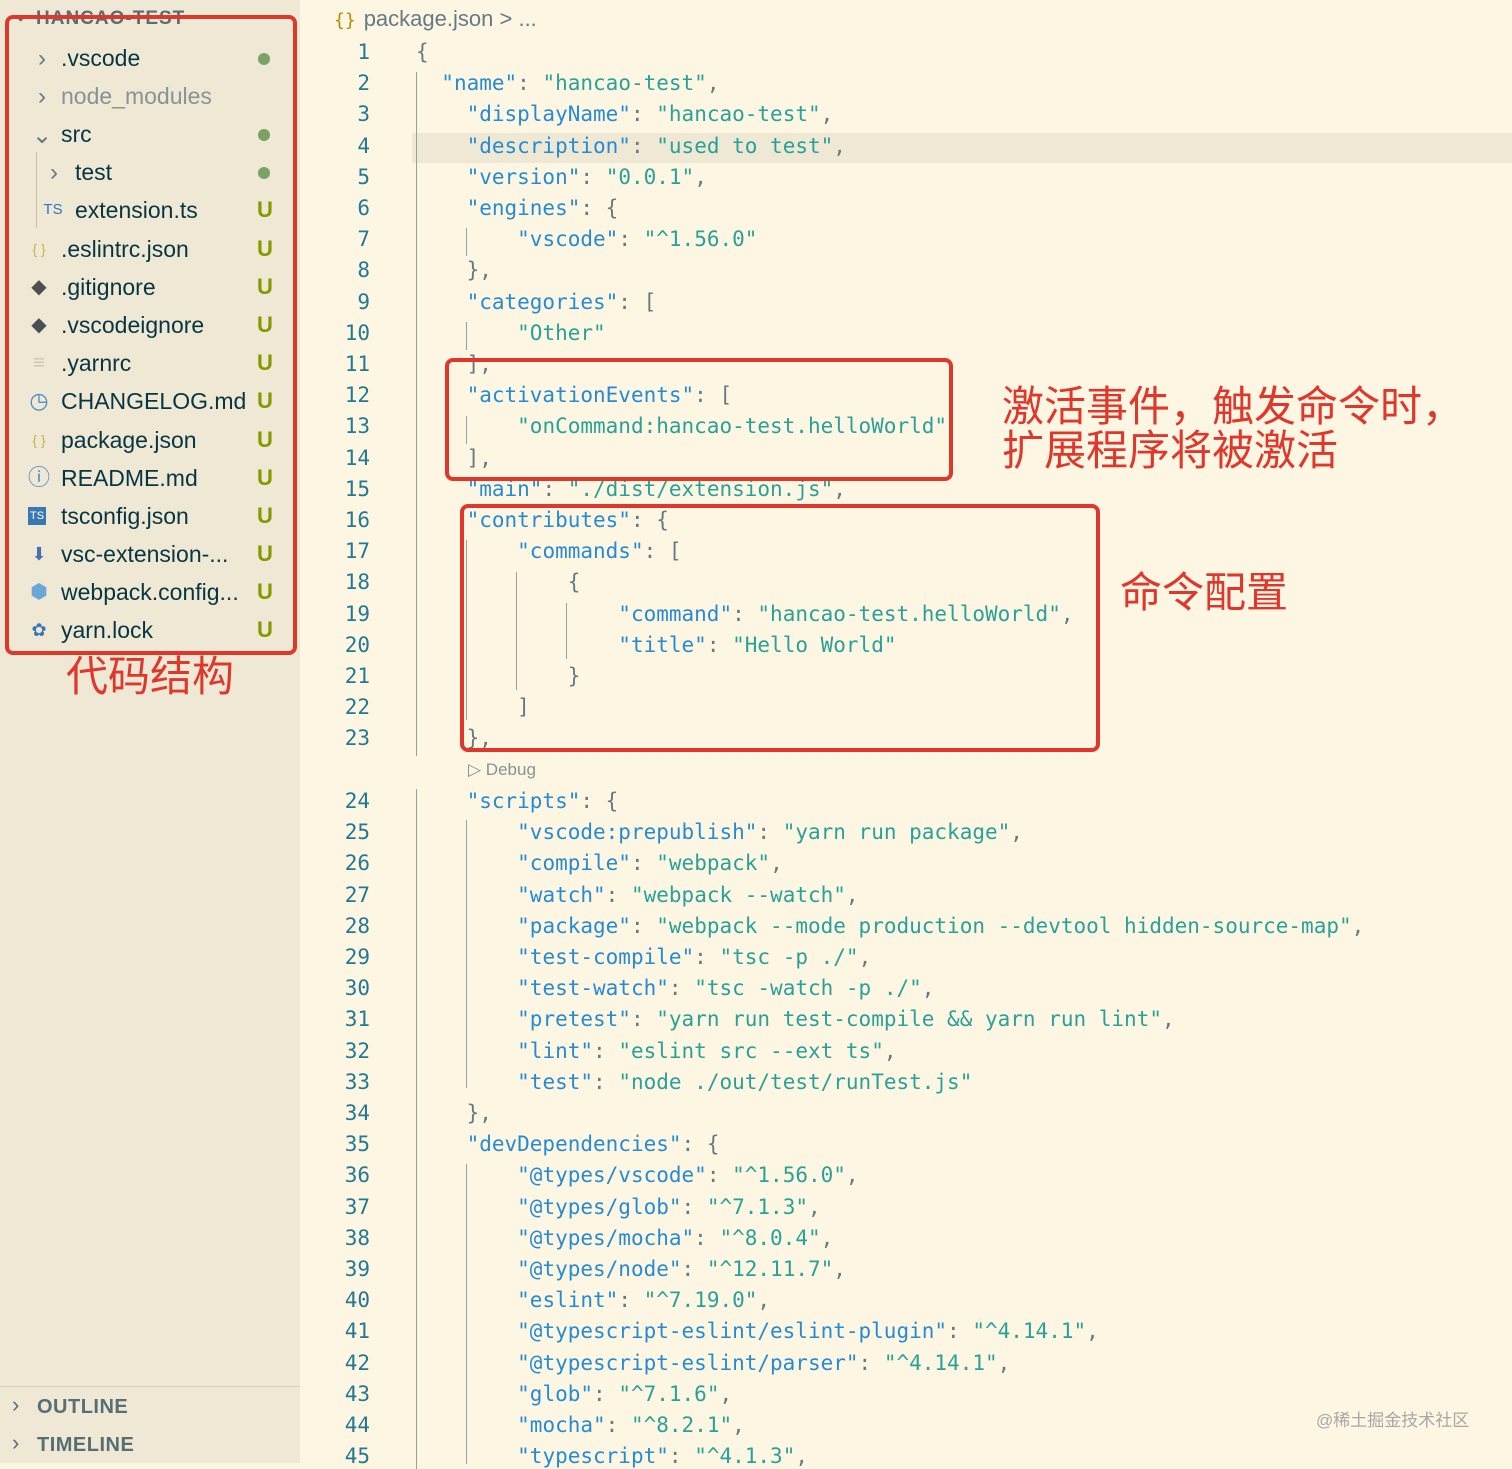 The width and height of the screenshot is (1512, 1469). I want to click on line-number: 10, so click(357, 332).